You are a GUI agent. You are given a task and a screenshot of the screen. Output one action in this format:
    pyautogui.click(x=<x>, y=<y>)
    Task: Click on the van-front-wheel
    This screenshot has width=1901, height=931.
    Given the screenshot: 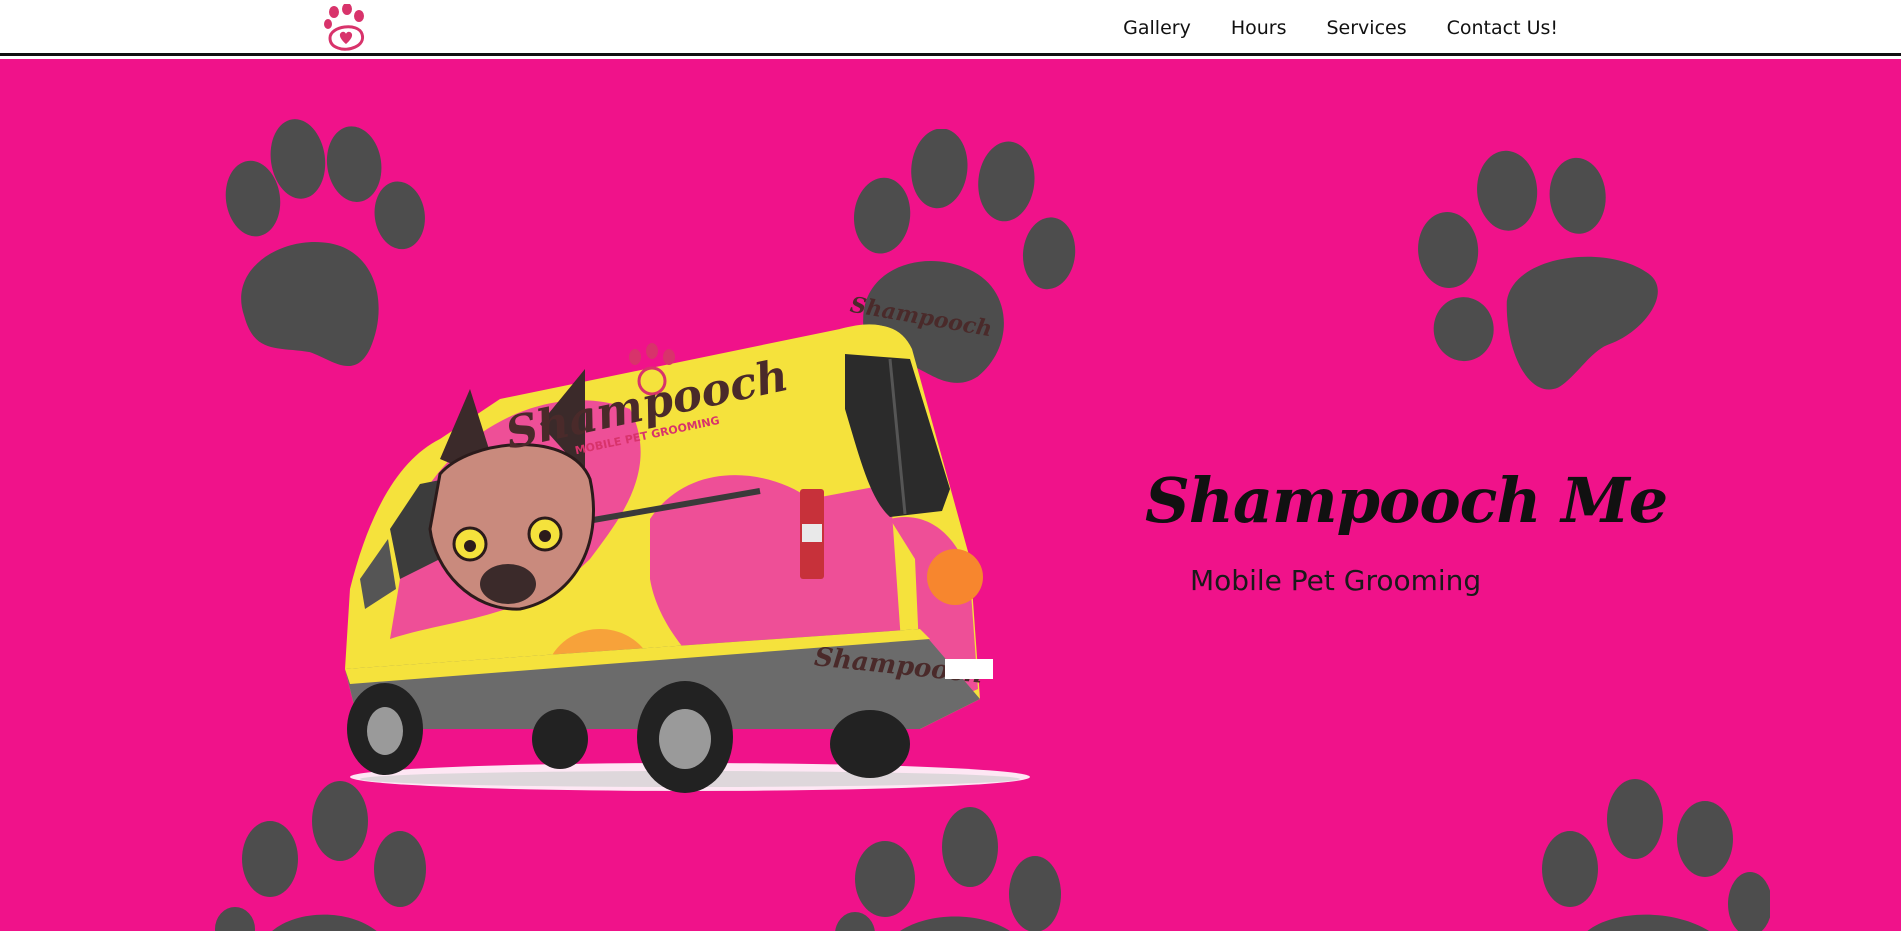 What is the action you would take?
    pyautogui.click(x=385, y=729)
    